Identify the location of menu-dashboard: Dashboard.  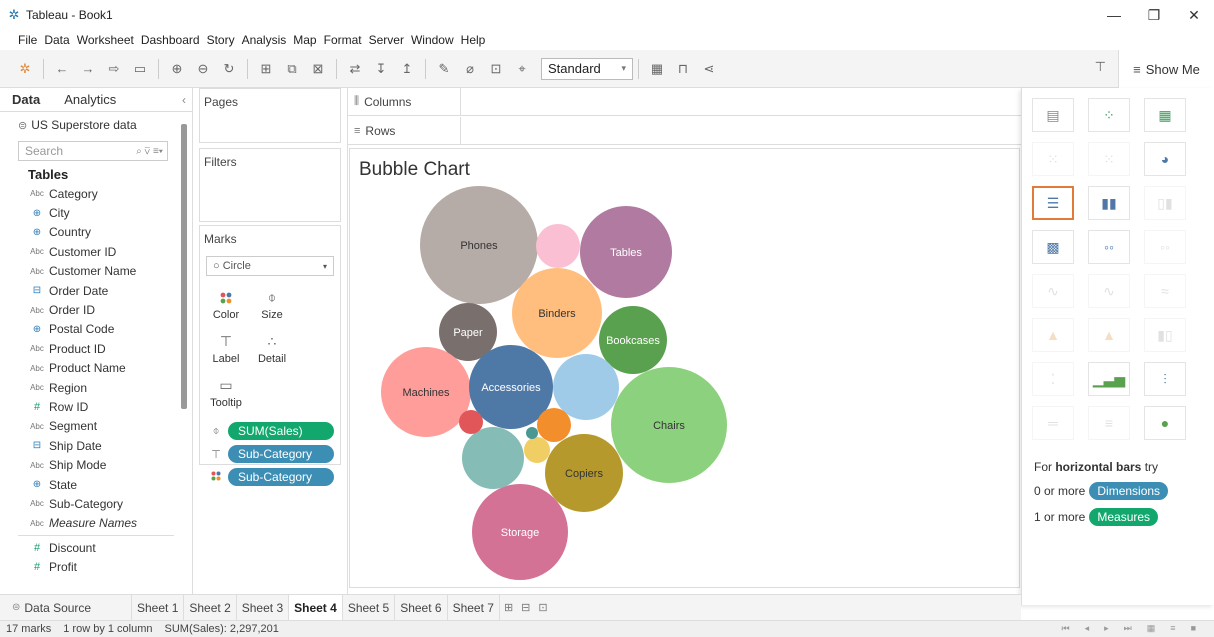
(170, 40).